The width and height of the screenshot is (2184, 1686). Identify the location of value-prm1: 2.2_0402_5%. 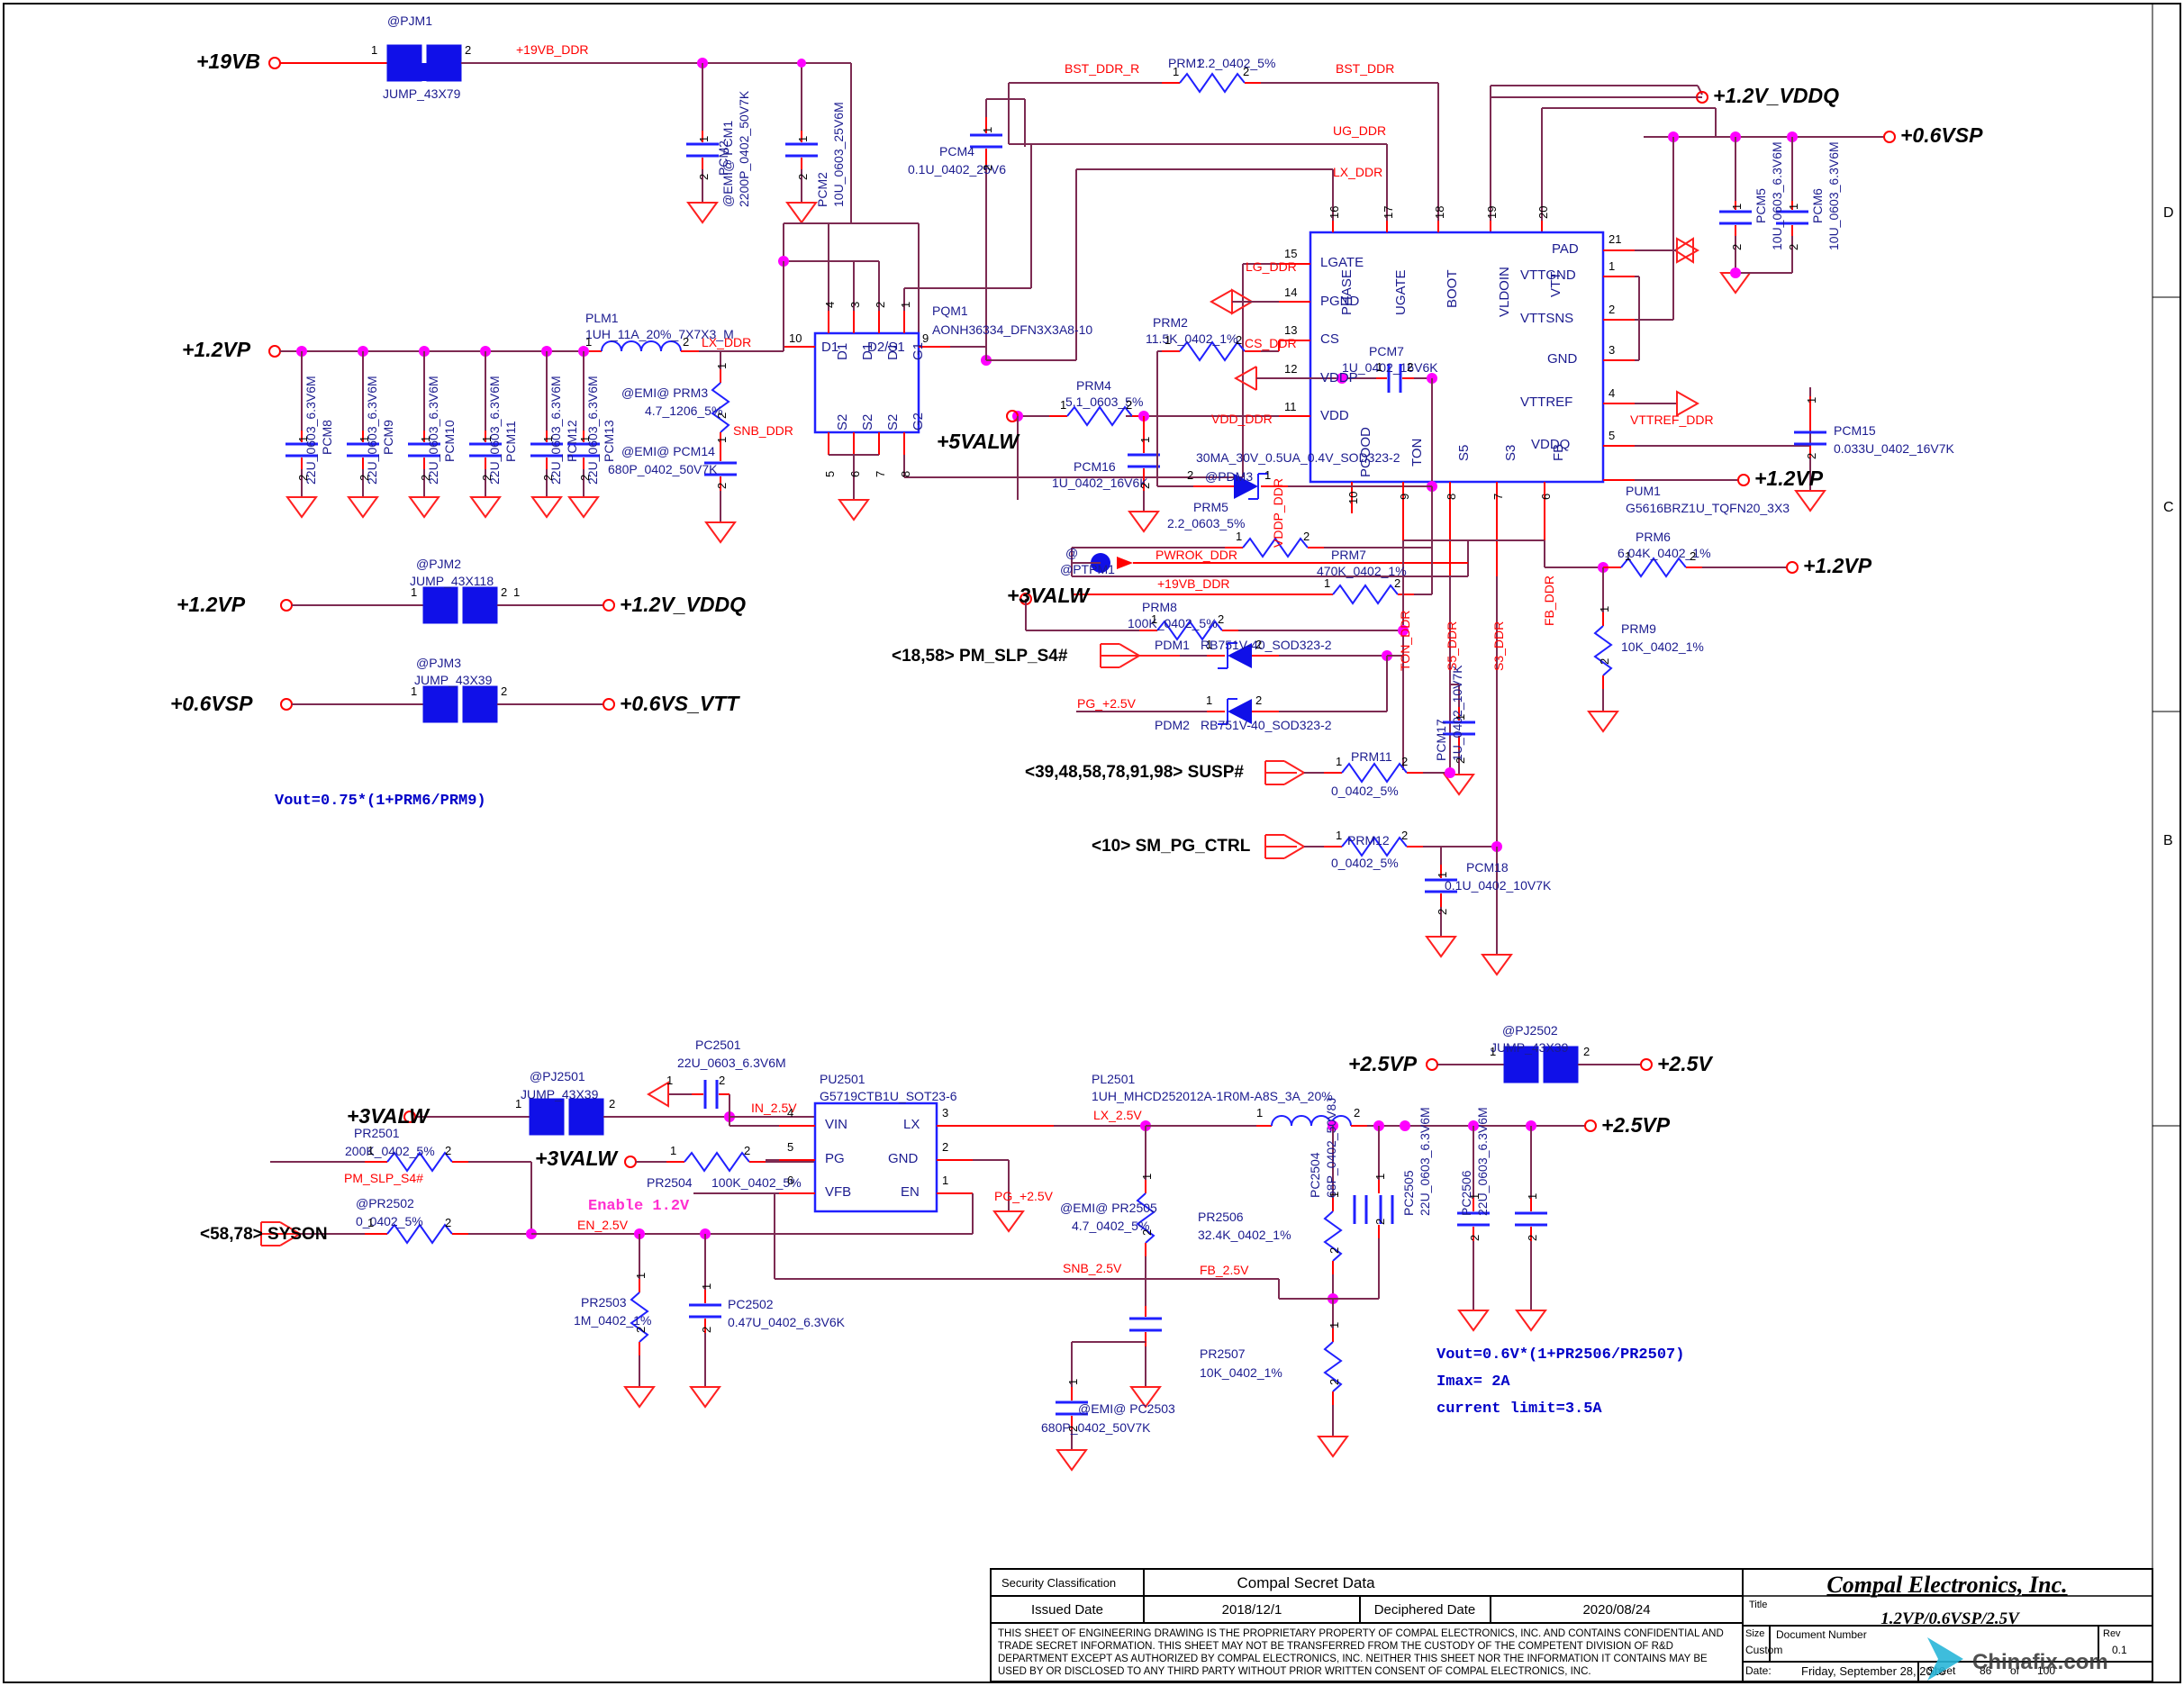
(1237, 63).